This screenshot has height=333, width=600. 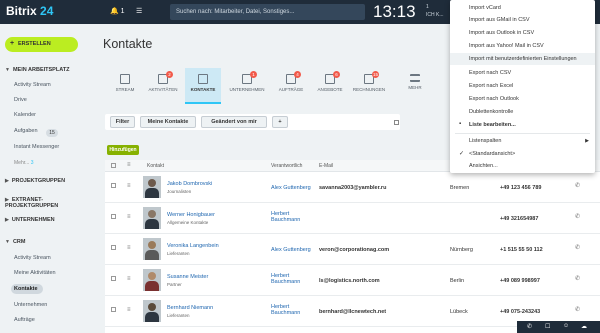 What do you see at coordinates (152, 218) in the screenshot?
I see `avatar` at bounding box center [152, 218].